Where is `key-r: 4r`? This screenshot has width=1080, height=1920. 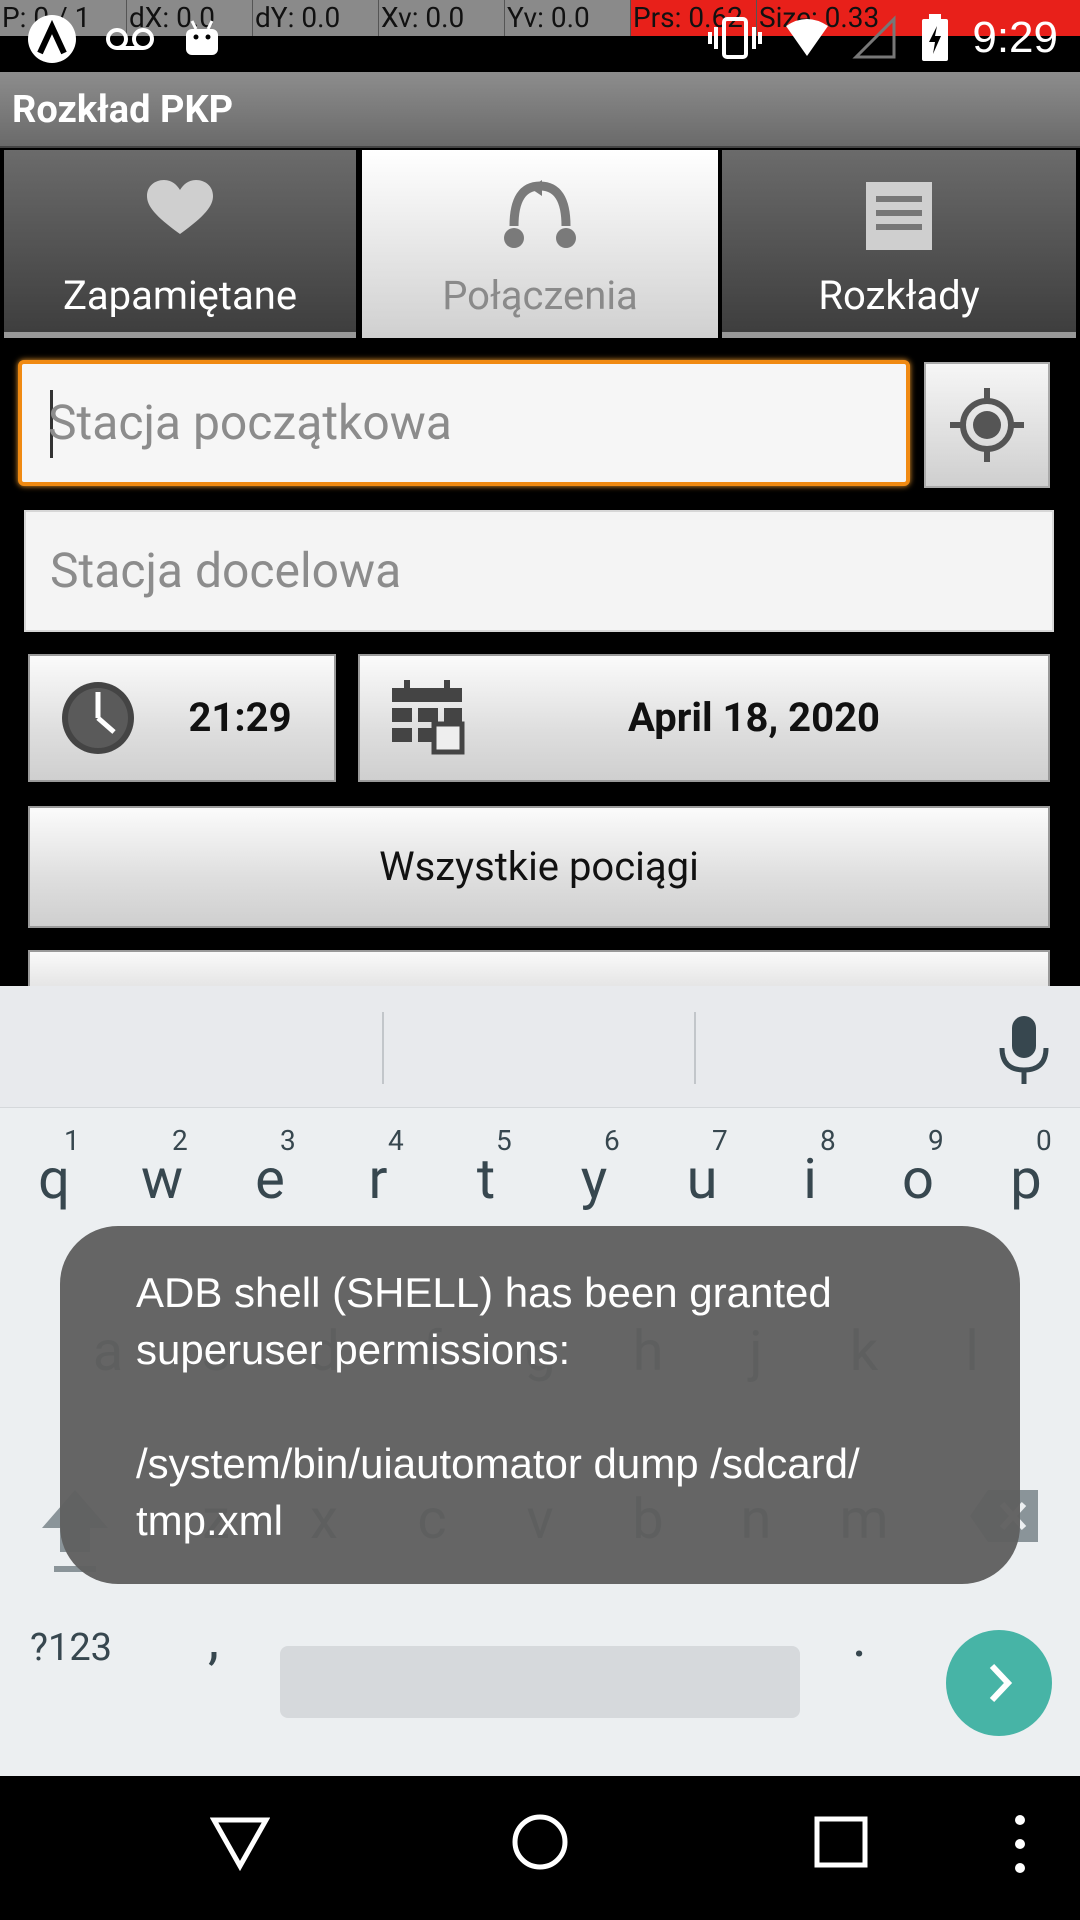
key-r: 4r is located at coordinates (378, 1179).